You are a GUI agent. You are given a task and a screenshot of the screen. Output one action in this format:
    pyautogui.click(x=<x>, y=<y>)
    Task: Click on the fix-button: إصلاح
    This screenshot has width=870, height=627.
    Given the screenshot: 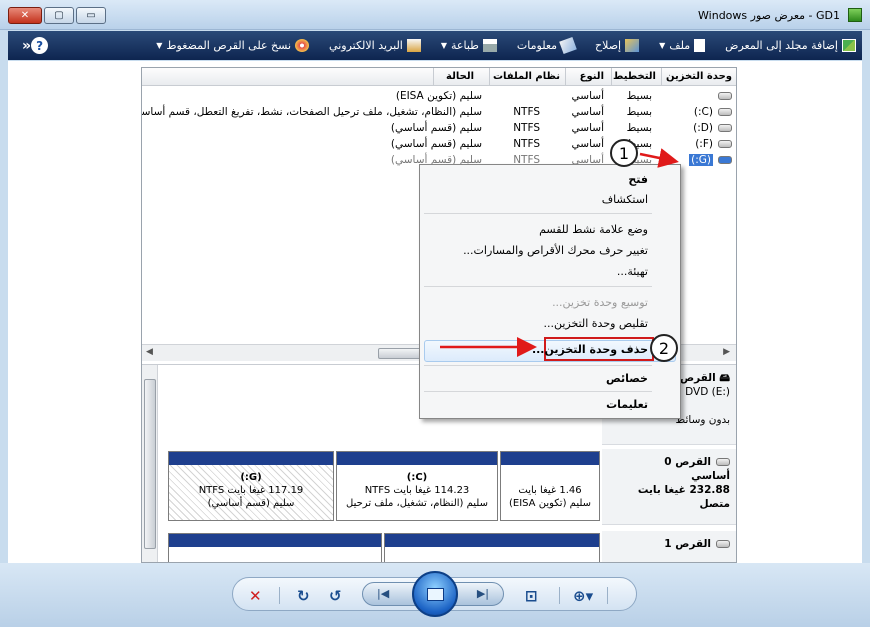 What is the action you would take?
    pyautogui.click(x=617, y=45)
    